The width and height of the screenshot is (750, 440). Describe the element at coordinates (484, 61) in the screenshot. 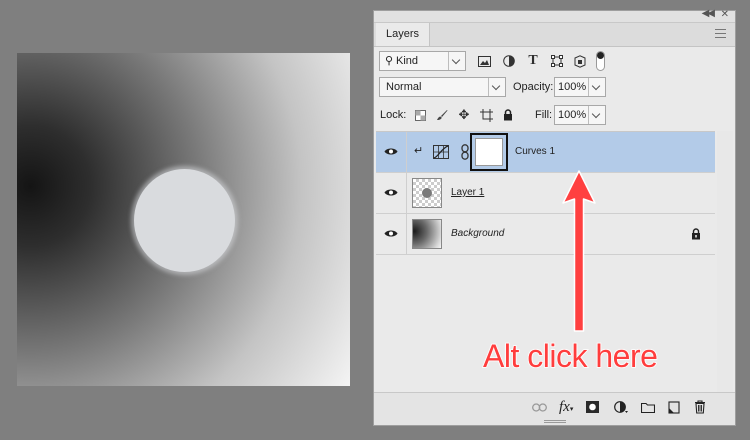

I see `filter-pixel-icon` at that location.